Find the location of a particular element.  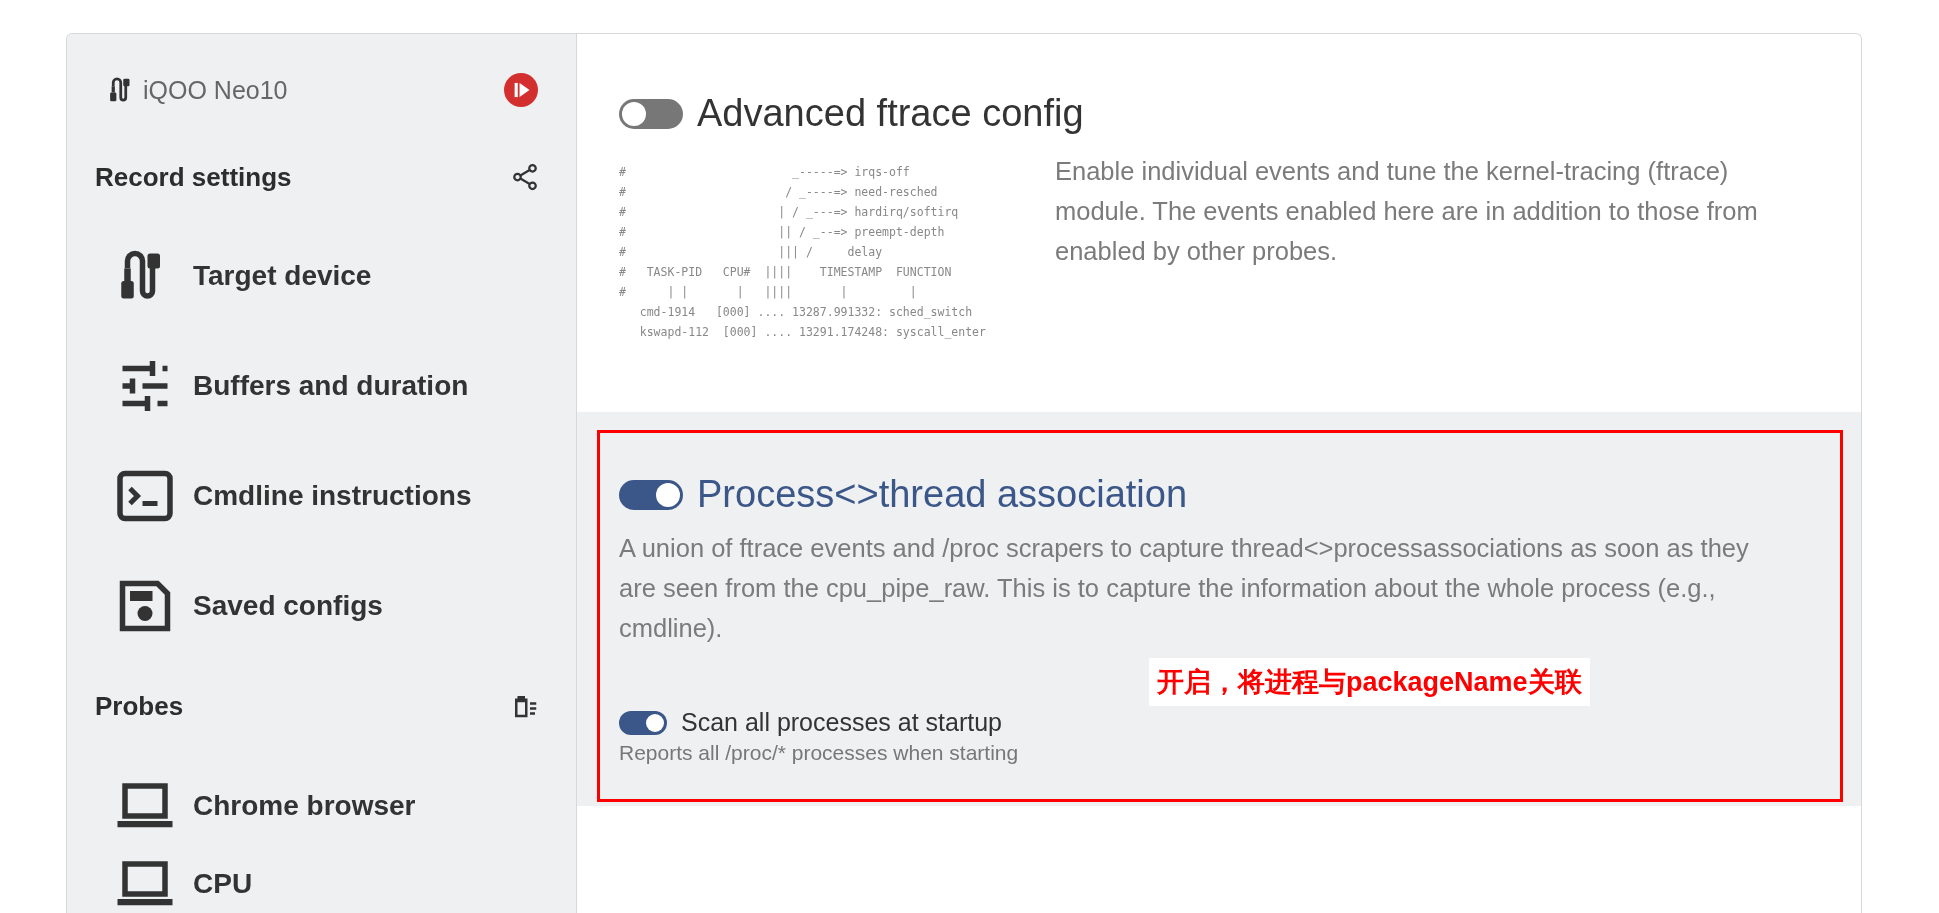

annotation-label: 开启，将进程与packageName关联 is located at coordinates (1369, 682).